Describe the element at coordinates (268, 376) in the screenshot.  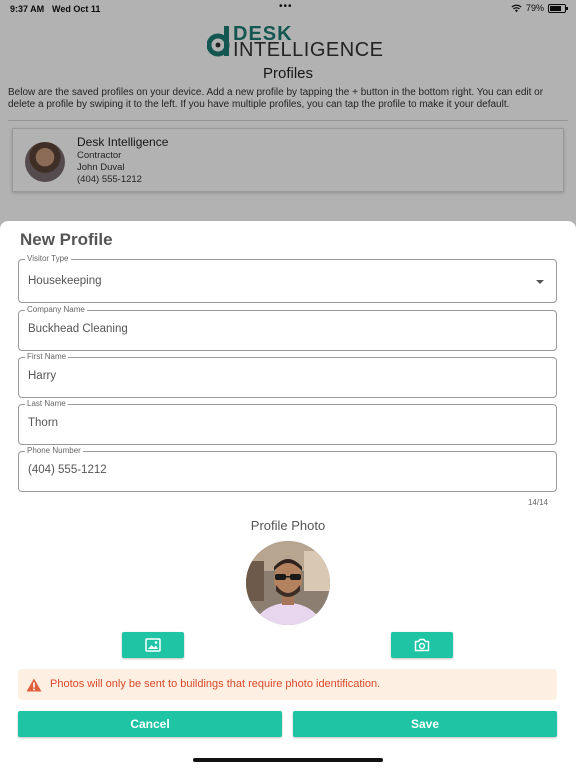
I see `first-name-input` at that location.